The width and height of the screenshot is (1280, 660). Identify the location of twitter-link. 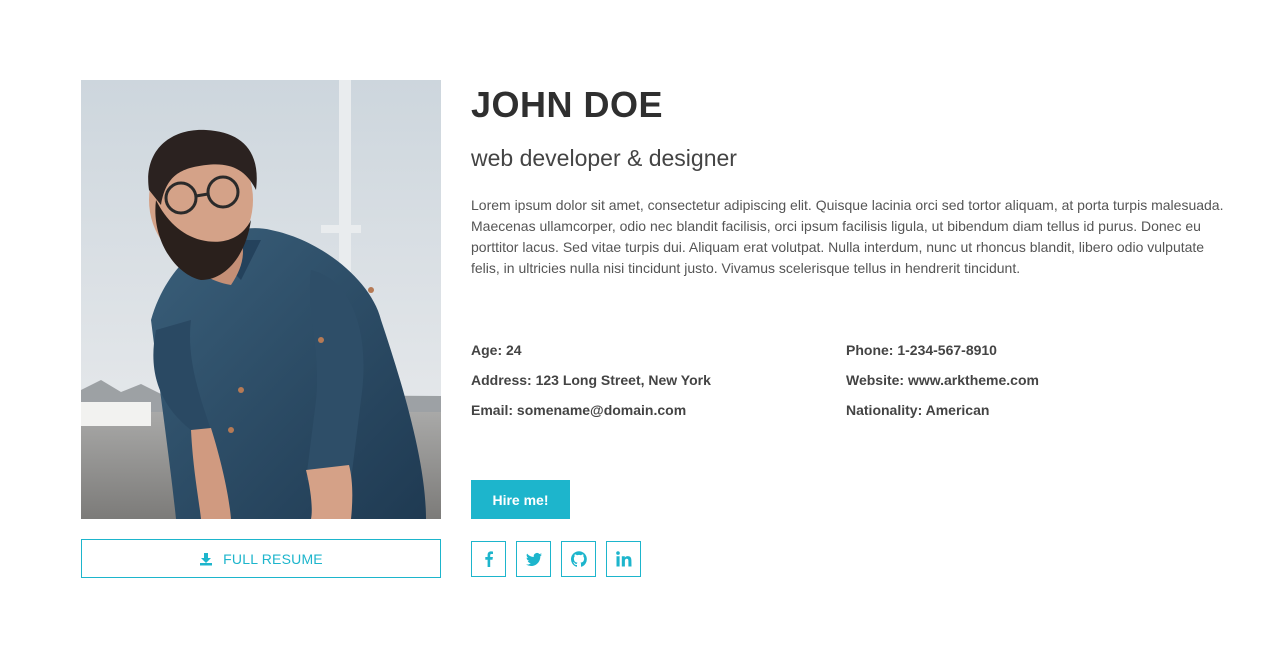
(533, 559).